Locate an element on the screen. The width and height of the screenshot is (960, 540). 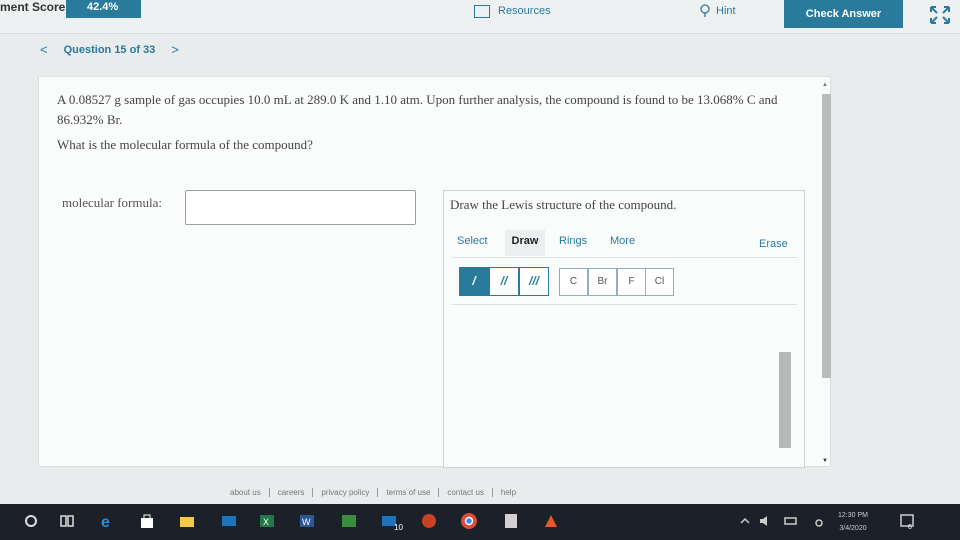
hint-button: Hint is located at coordinates (718, 11).